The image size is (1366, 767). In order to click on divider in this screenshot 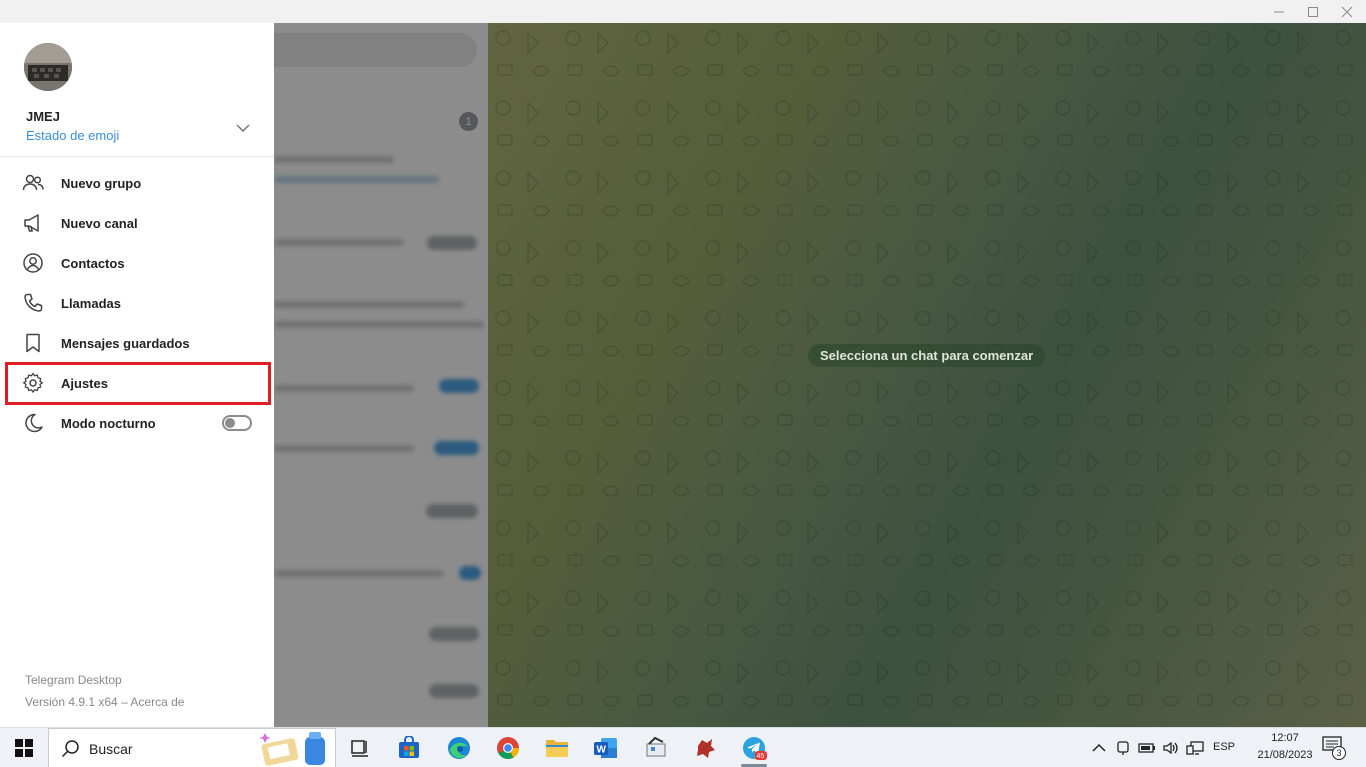, I will do `click(137, 156)`.